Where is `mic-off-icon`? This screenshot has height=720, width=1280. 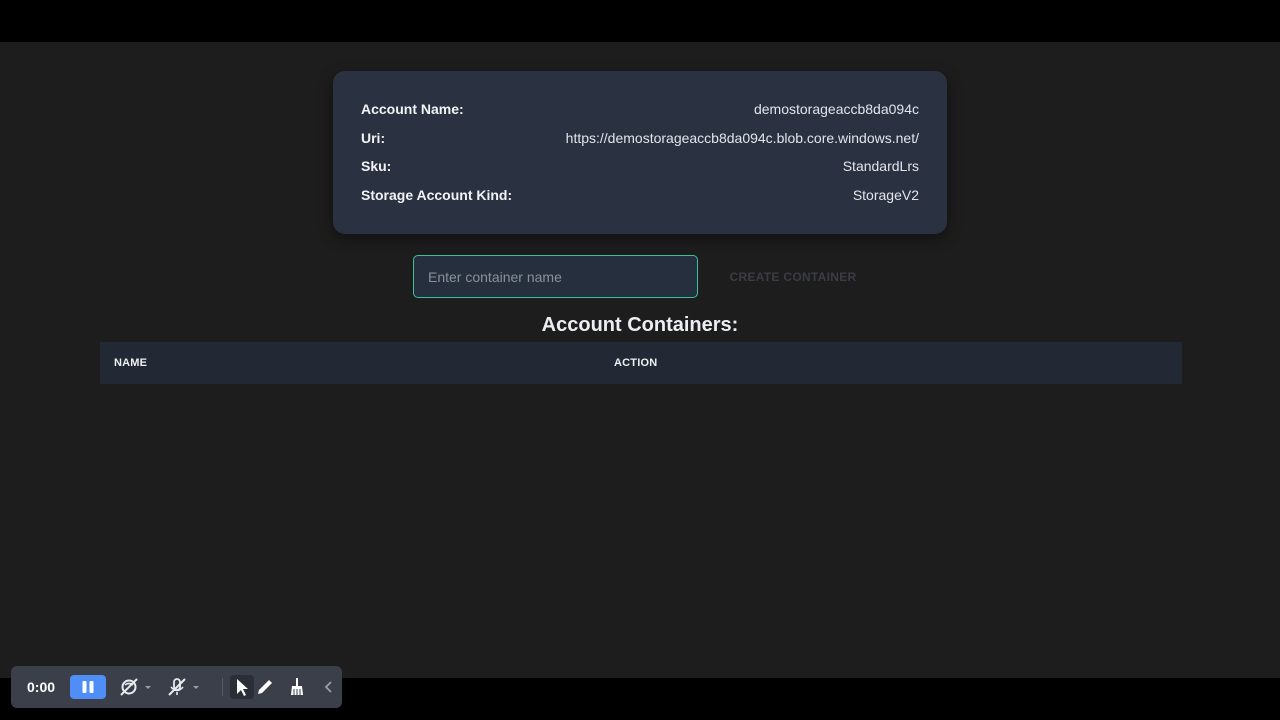
mic-off-icon is located at coordinates (183, 687).